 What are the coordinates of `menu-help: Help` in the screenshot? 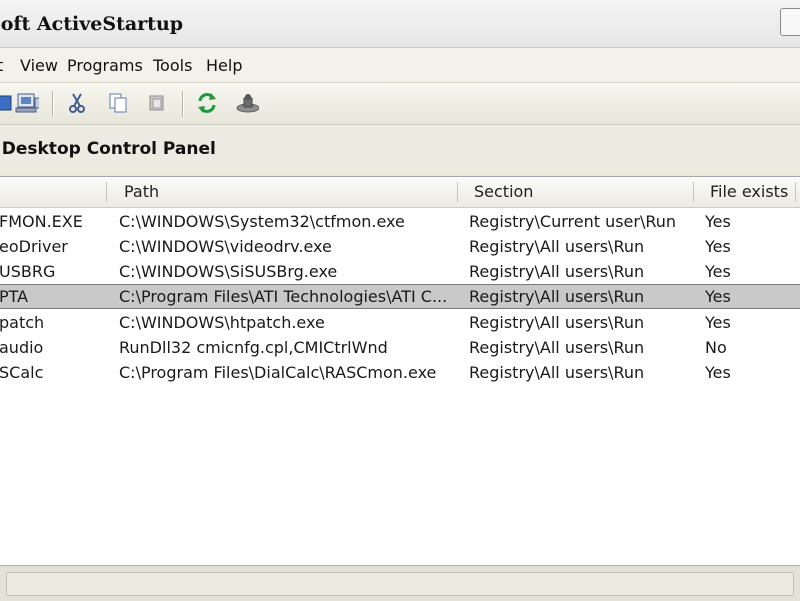 It's located at (224, 65).